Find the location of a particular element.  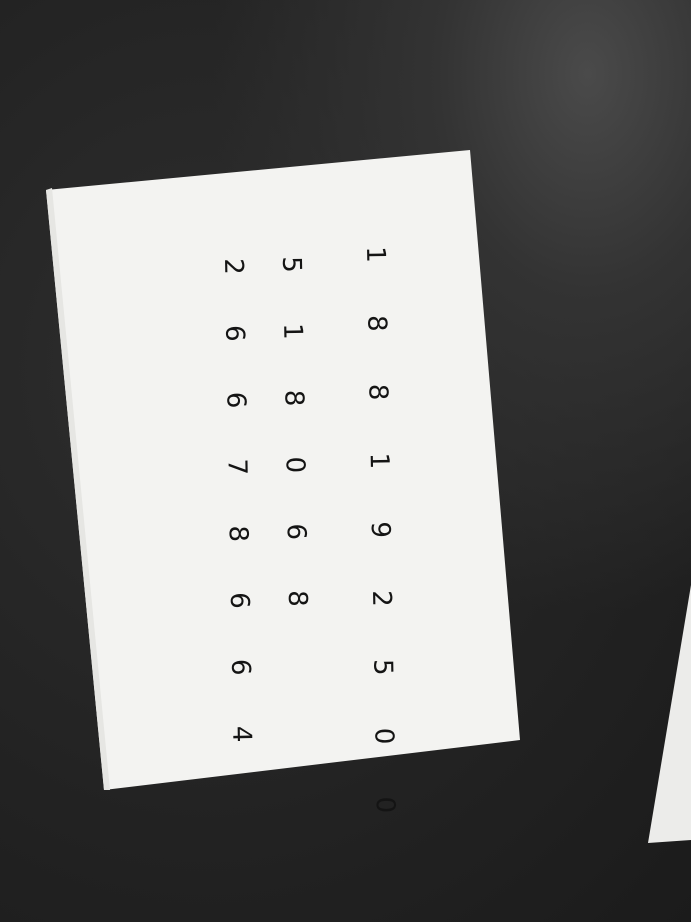

second-paper-corner is located at coordinates (669, 714).